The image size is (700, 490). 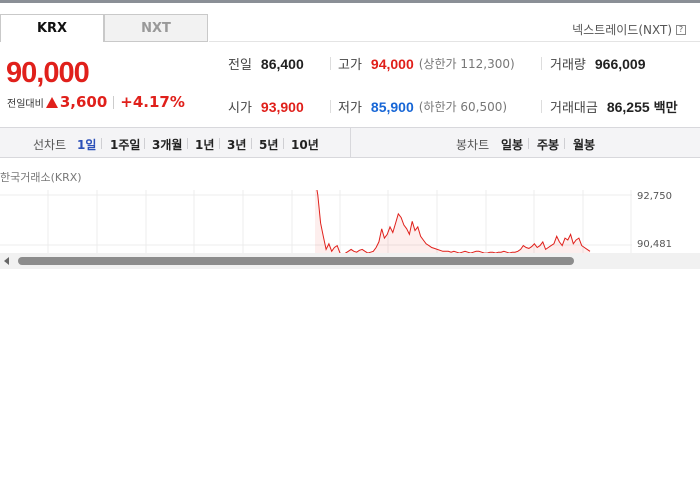 What do you see at coordinates (454, 41) in the screenshot?
I see `tab-divider` at bounding box center [454, 41].